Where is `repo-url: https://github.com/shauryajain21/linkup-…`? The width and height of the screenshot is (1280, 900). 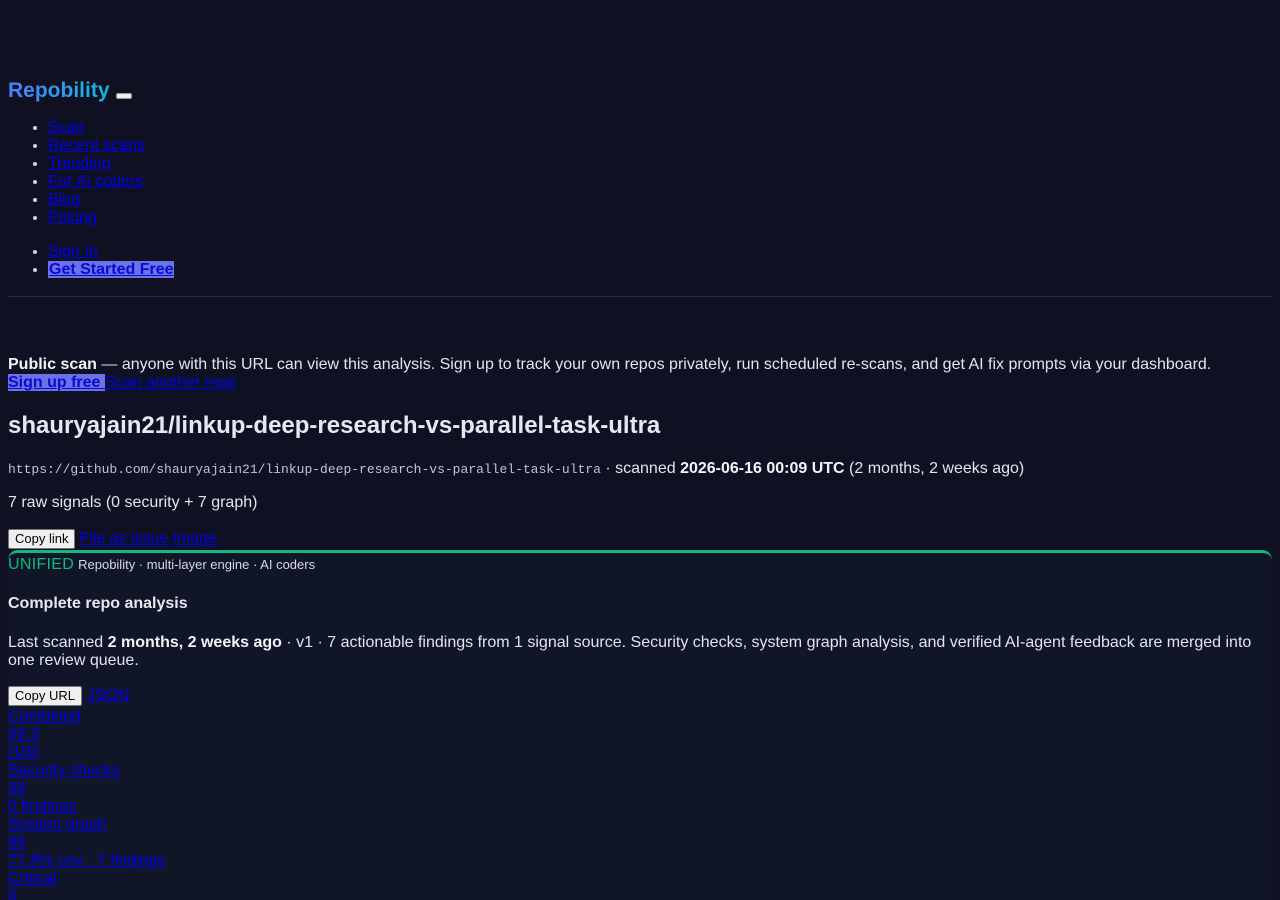
repo-url: https://github.com/shauryajain21/linkup-… is located at coordinates (304, 469).